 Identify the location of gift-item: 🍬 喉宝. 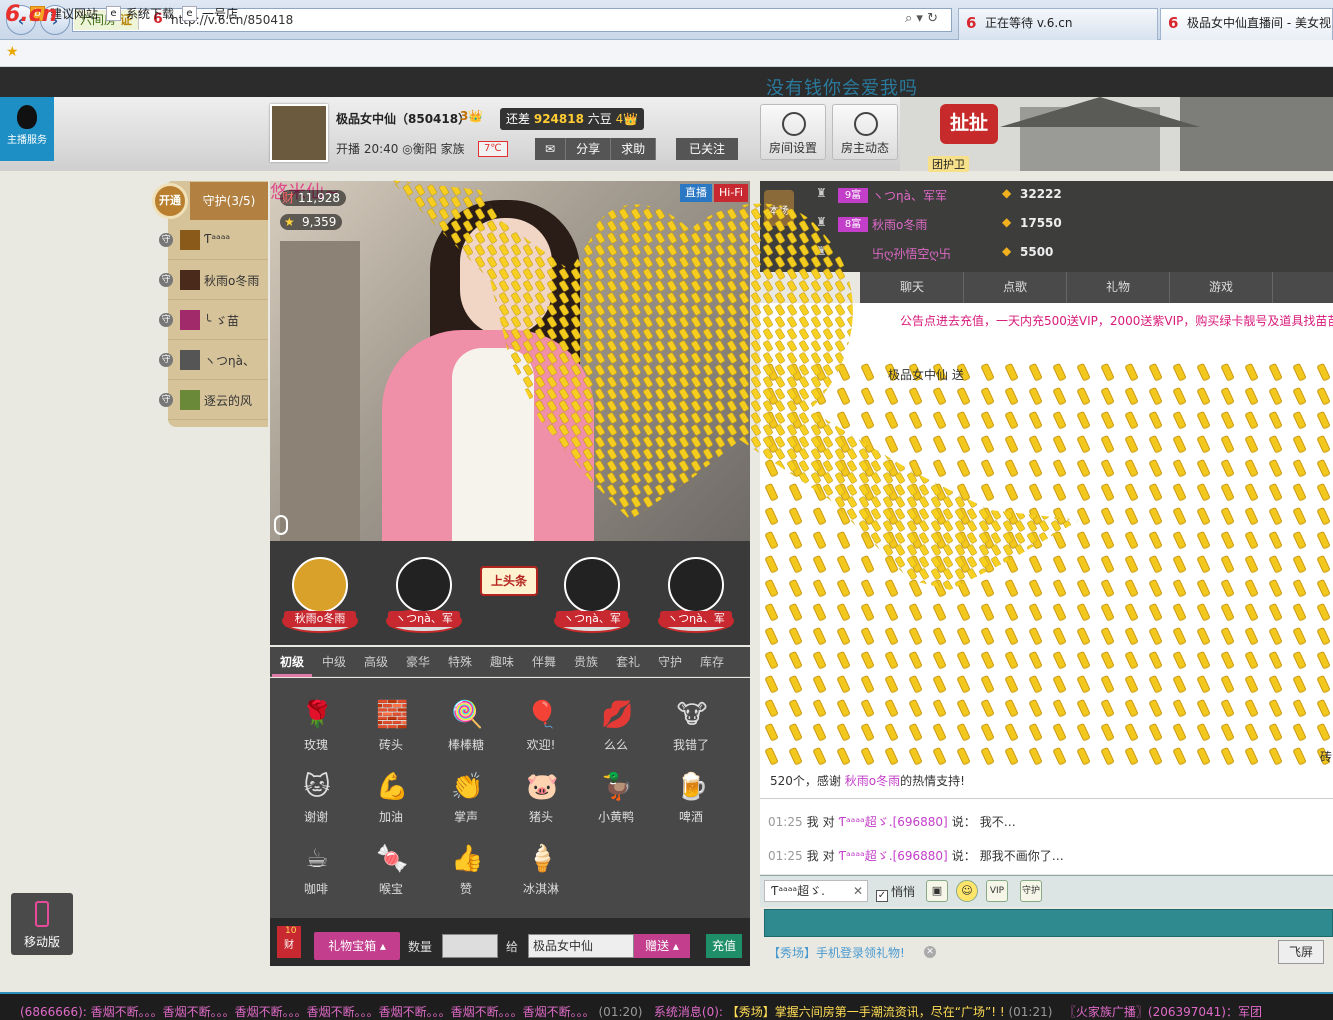
(391, 873).